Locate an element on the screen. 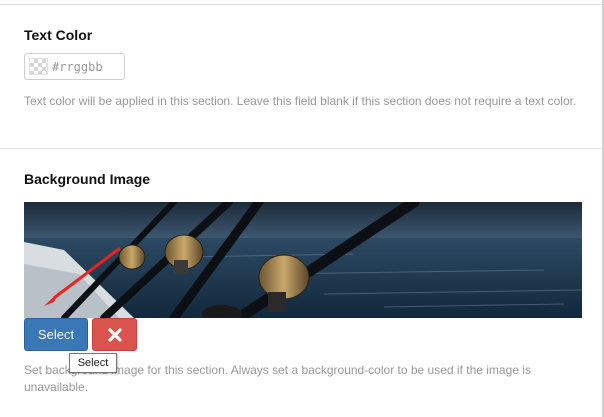  section-divider is located at coordinates (301, 148).